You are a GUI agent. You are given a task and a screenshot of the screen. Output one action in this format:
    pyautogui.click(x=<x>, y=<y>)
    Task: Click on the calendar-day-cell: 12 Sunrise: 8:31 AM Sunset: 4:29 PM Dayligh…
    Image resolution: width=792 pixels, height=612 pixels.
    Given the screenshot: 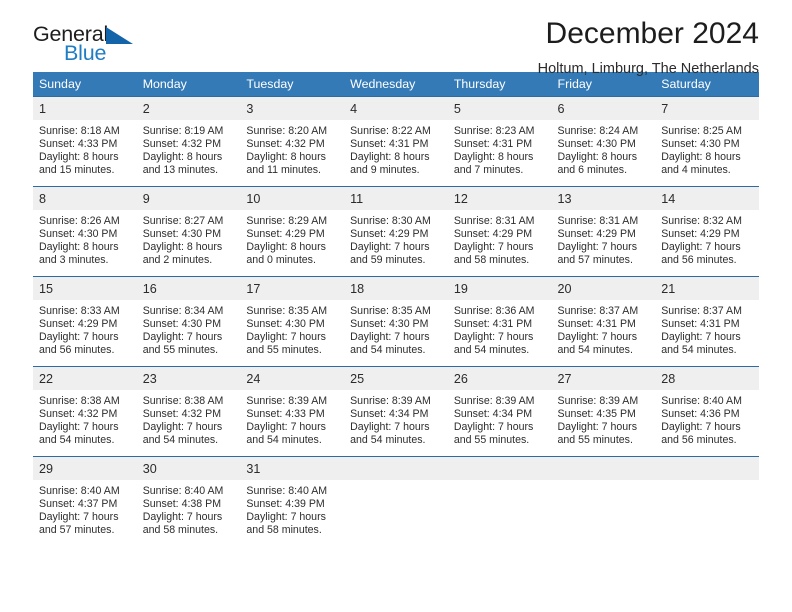 What is the action you would take?
    pyautogui.click(x=499, y=231)
    